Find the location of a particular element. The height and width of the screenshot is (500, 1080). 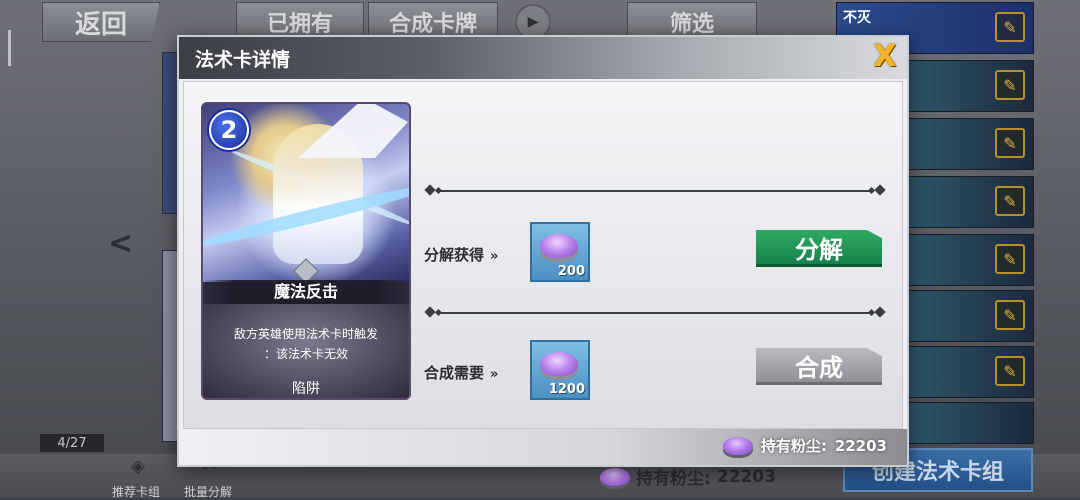

card-count: 4/27 is located at coordinates (72, 443).